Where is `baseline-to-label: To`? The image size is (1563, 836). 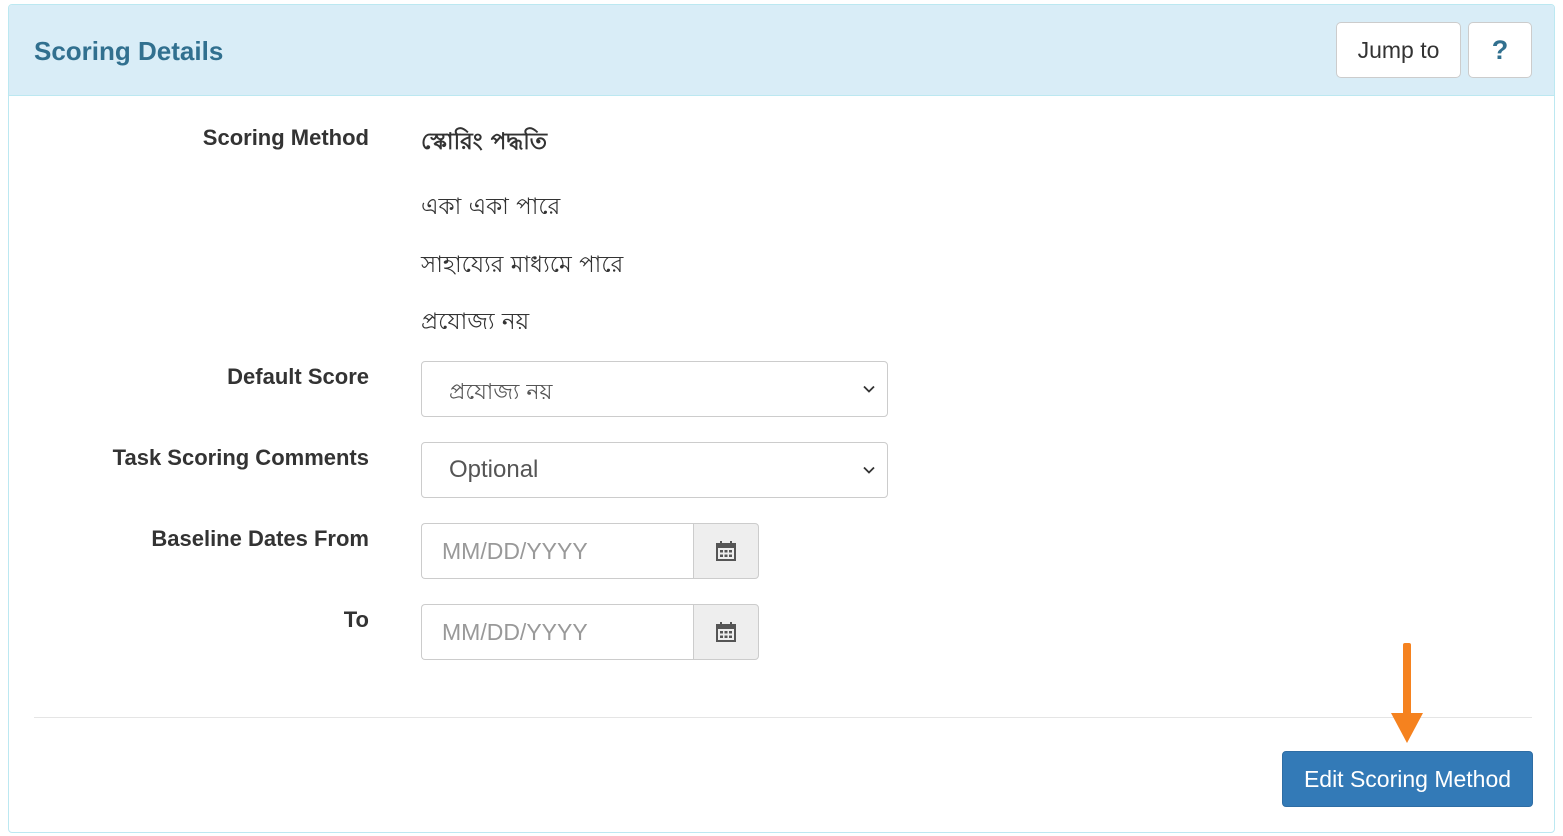 baseline-to-label: To is located at coordinates (356, 619).